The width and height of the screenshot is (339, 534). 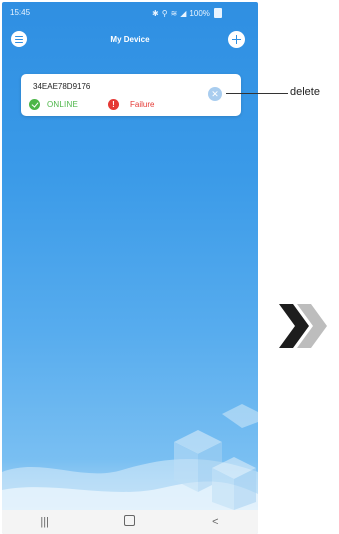 What do you see at coordinates (164, 13) in the screenshot?
I see `location-icon: ⚲` at bounding box center [164, 13].